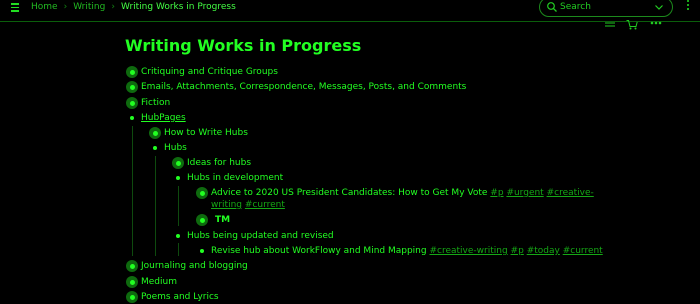  Describe the element at coordinates (524, 193) in the screenshot. I see `tag-urgent: #urgent` at that location.